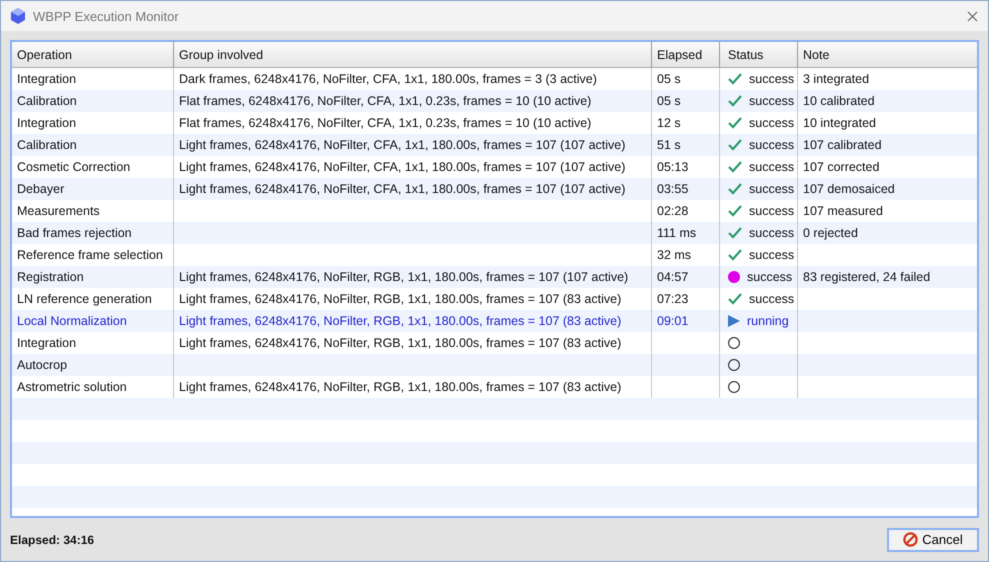  Describe the element at coordinates (734, 321) in the screenshot. I see `play-icon` at that location.